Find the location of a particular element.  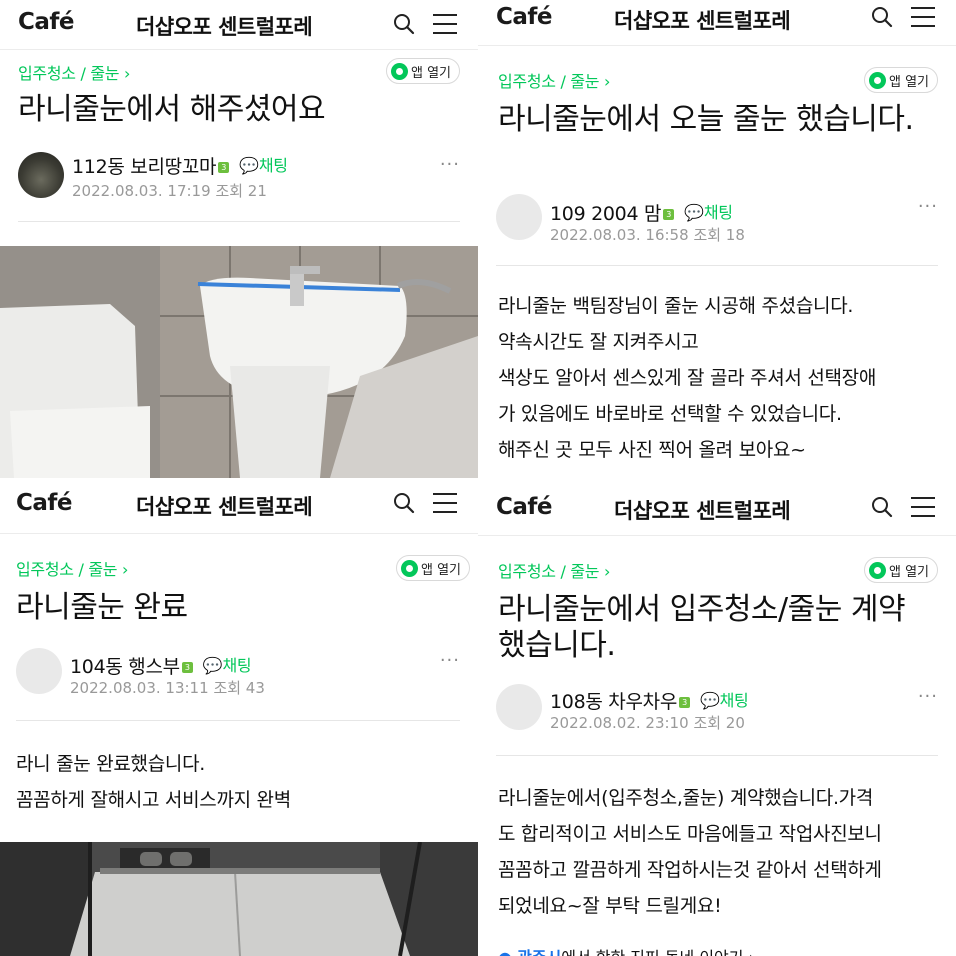

footer-highlight: 광주시 is located at coordinates (539, 952).